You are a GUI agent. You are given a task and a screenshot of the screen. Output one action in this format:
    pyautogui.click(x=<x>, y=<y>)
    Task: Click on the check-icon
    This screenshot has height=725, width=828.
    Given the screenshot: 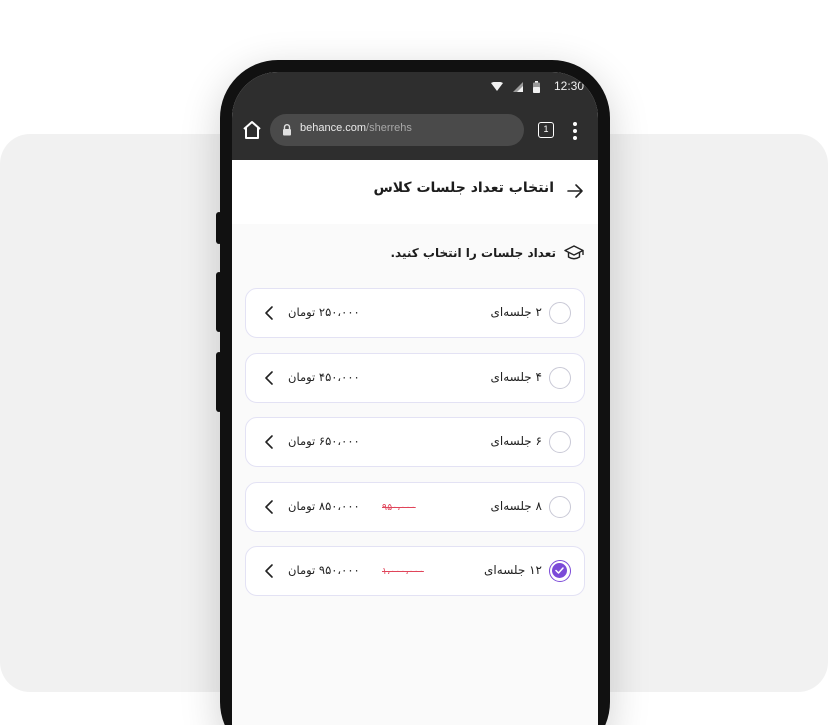 What is the action you would take?
    pyautogui.click(x=559, y=570)
    